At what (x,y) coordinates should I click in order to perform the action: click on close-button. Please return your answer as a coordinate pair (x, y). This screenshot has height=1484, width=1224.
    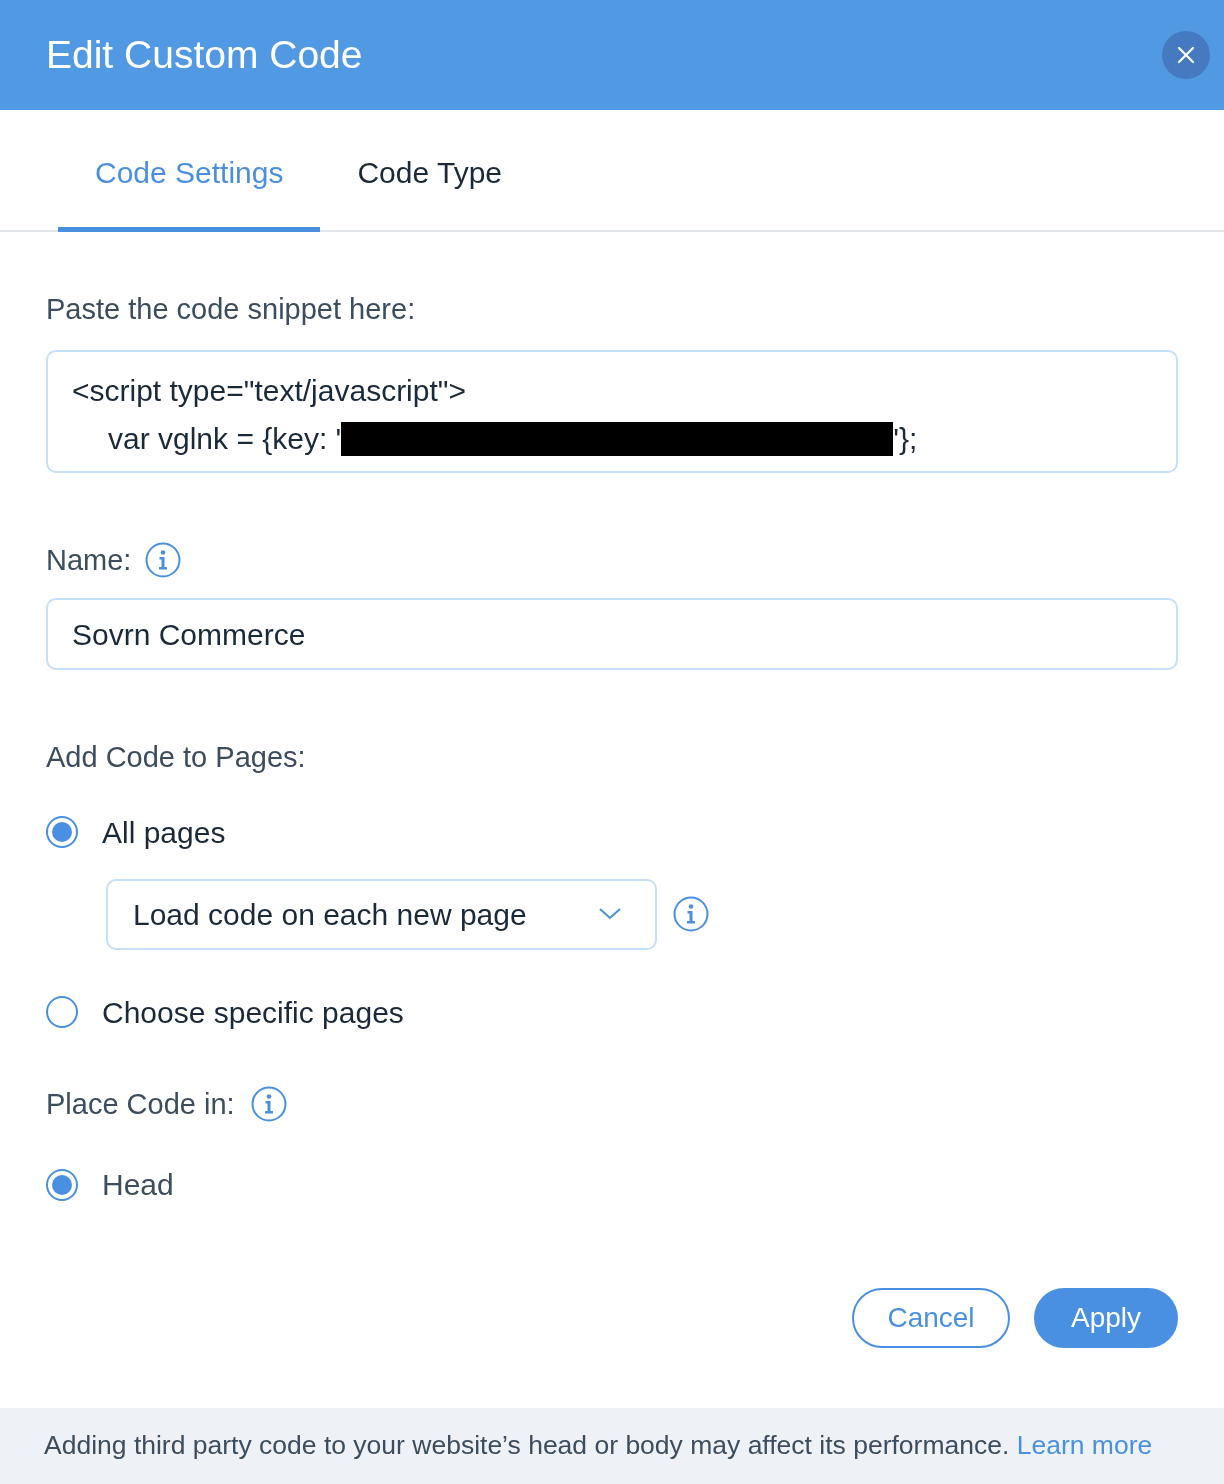
    Looking at the image, I should click on (1186, 55).